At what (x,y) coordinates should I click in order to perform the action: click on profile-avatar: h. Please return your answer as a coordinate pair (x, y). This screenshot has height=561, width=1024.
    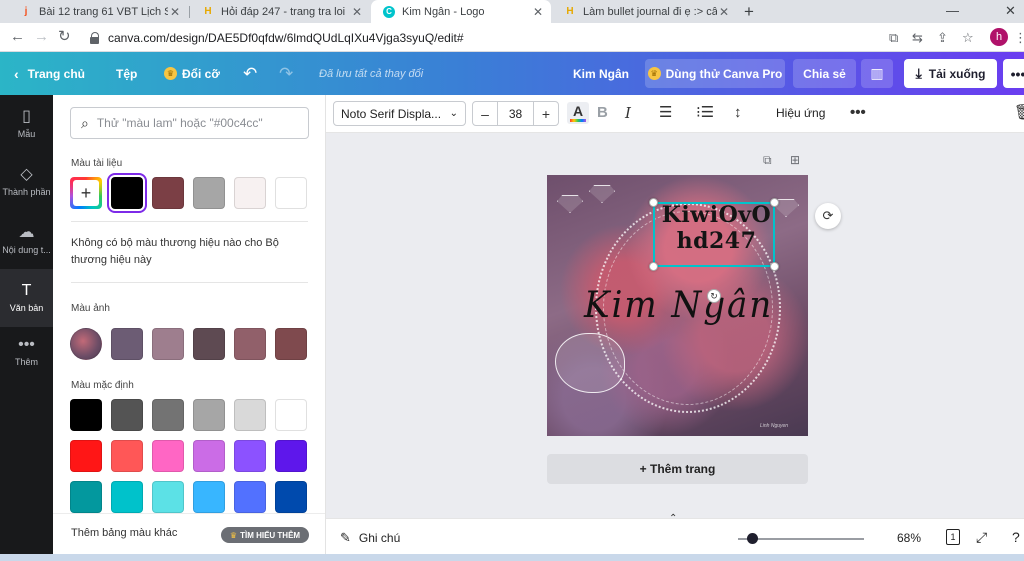
    Looking at the image, I should click on (999, 37).